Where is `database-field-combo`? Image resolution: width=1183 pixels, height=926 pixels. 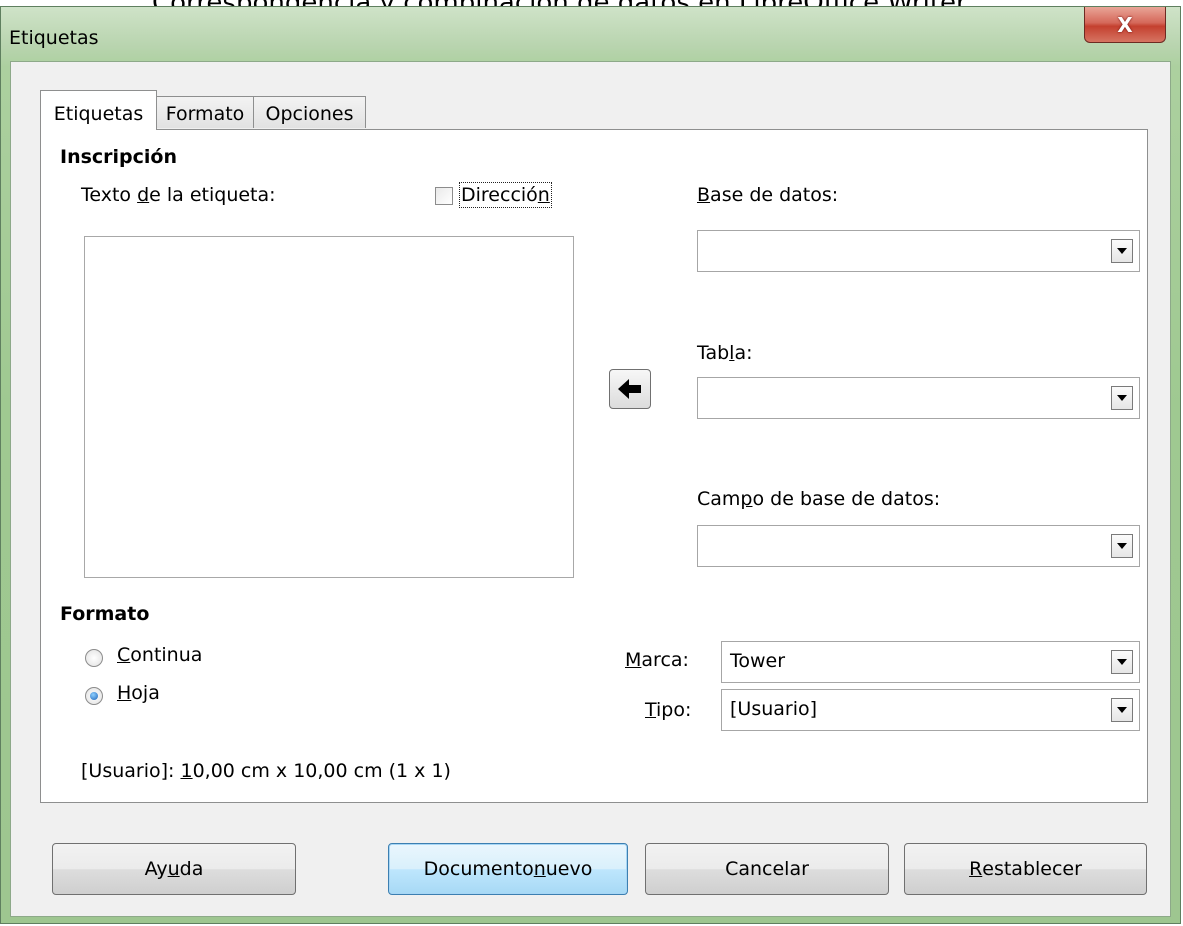 database-field-combo is located at coordinates (918, 546).